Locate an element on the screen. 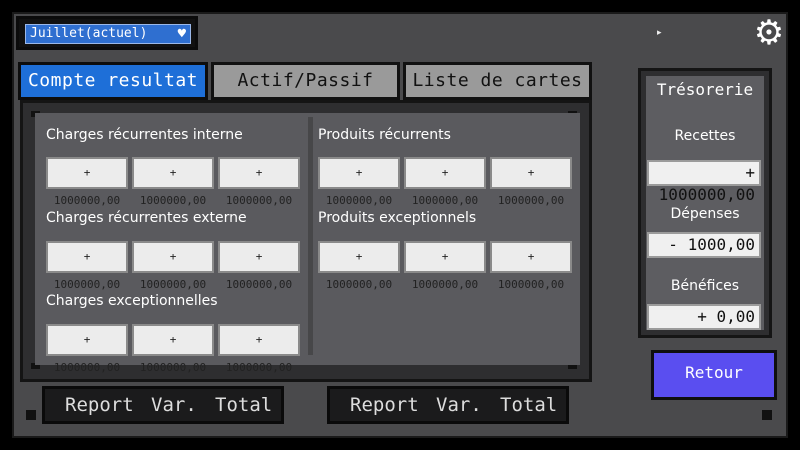  tab-compte-resultat: Compte resultat is located at coordinates (113, 81).